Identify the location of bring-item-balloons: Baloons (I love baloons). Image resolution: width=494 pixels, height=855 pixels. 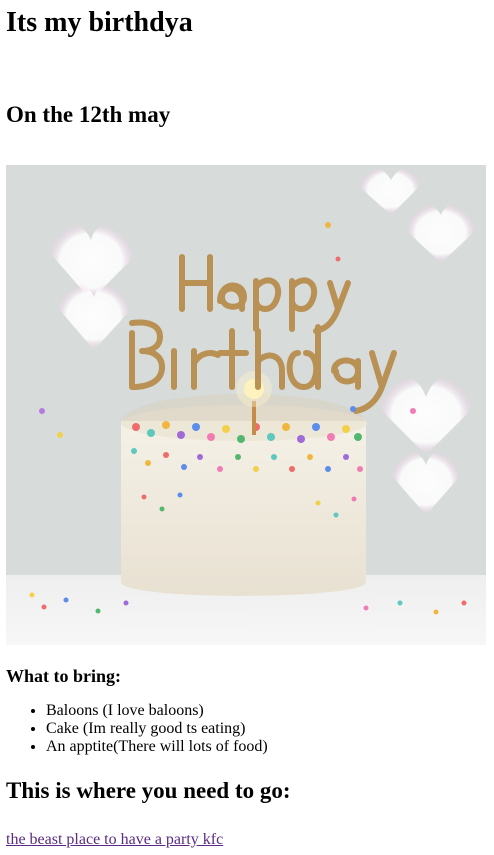
(267, 711).